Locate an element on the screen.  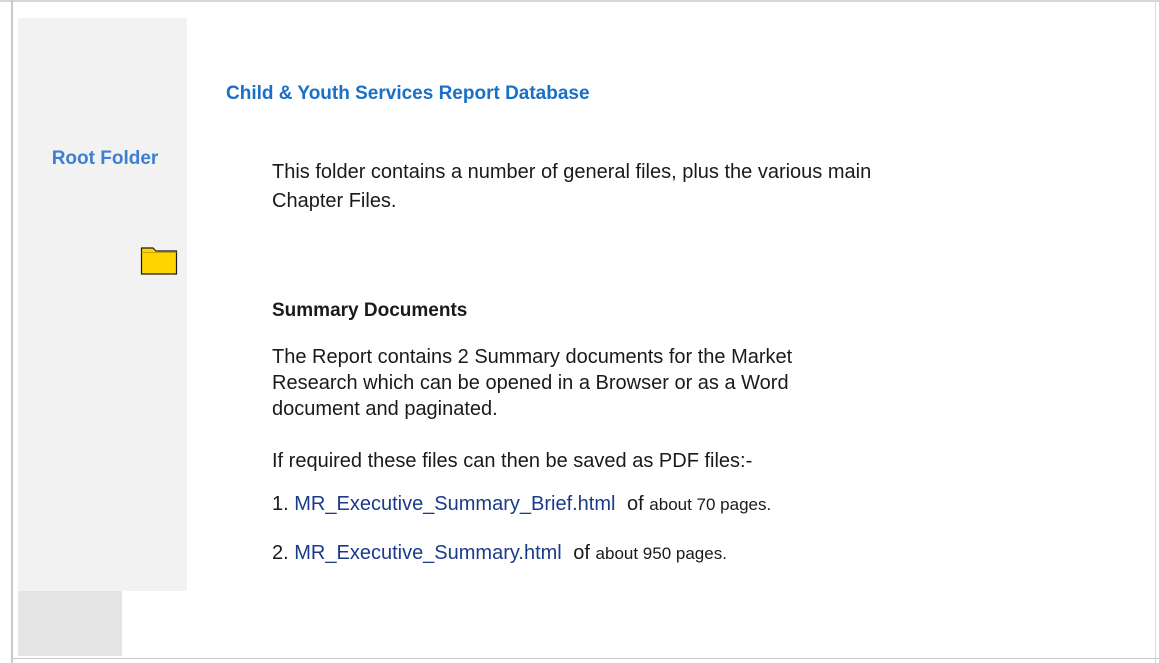
sidebar: Root Folder is located at coordinates (102, 304).